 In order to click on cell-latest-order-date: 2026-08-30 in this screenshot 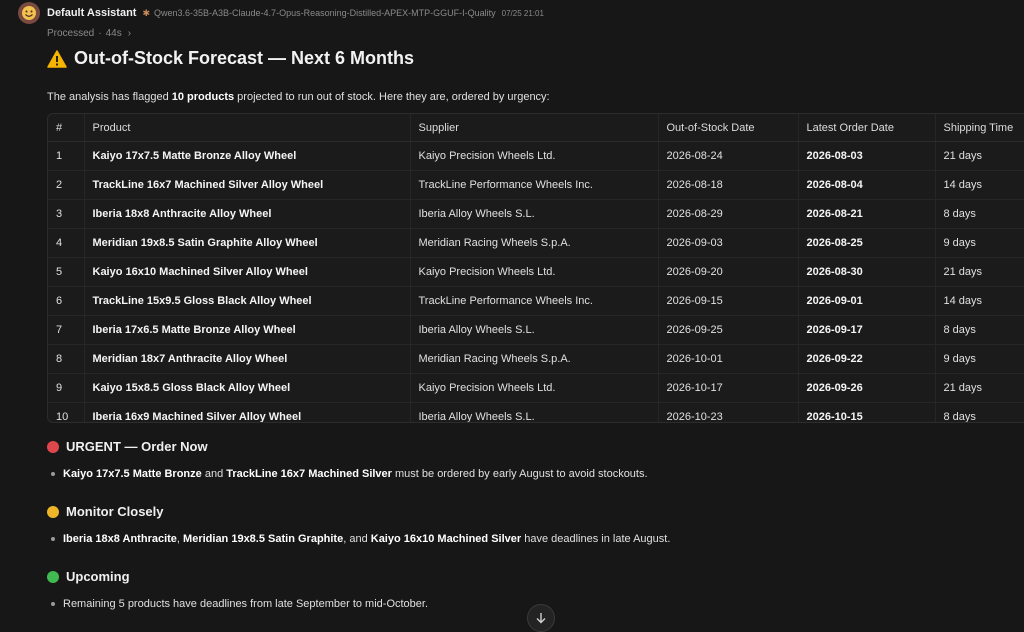, I will do `click(866, 272)`.